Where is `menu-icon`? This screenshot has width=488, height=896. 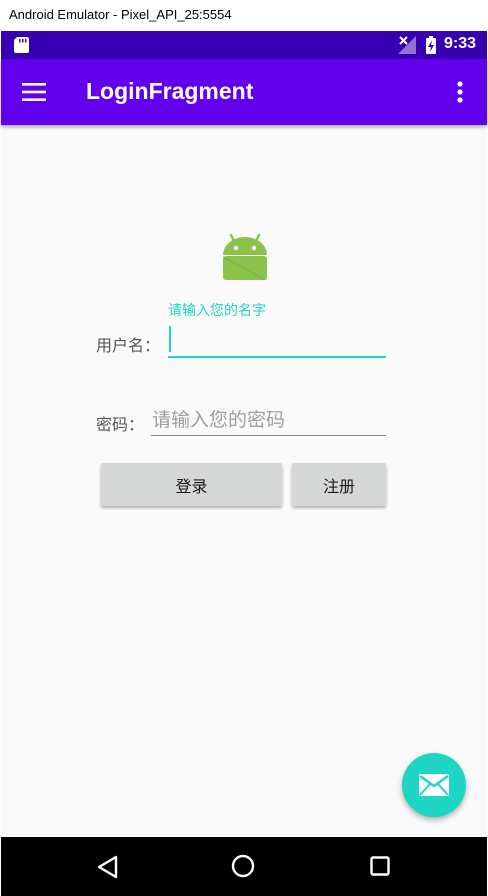
menu-icon is located at coordinates (34, 92).